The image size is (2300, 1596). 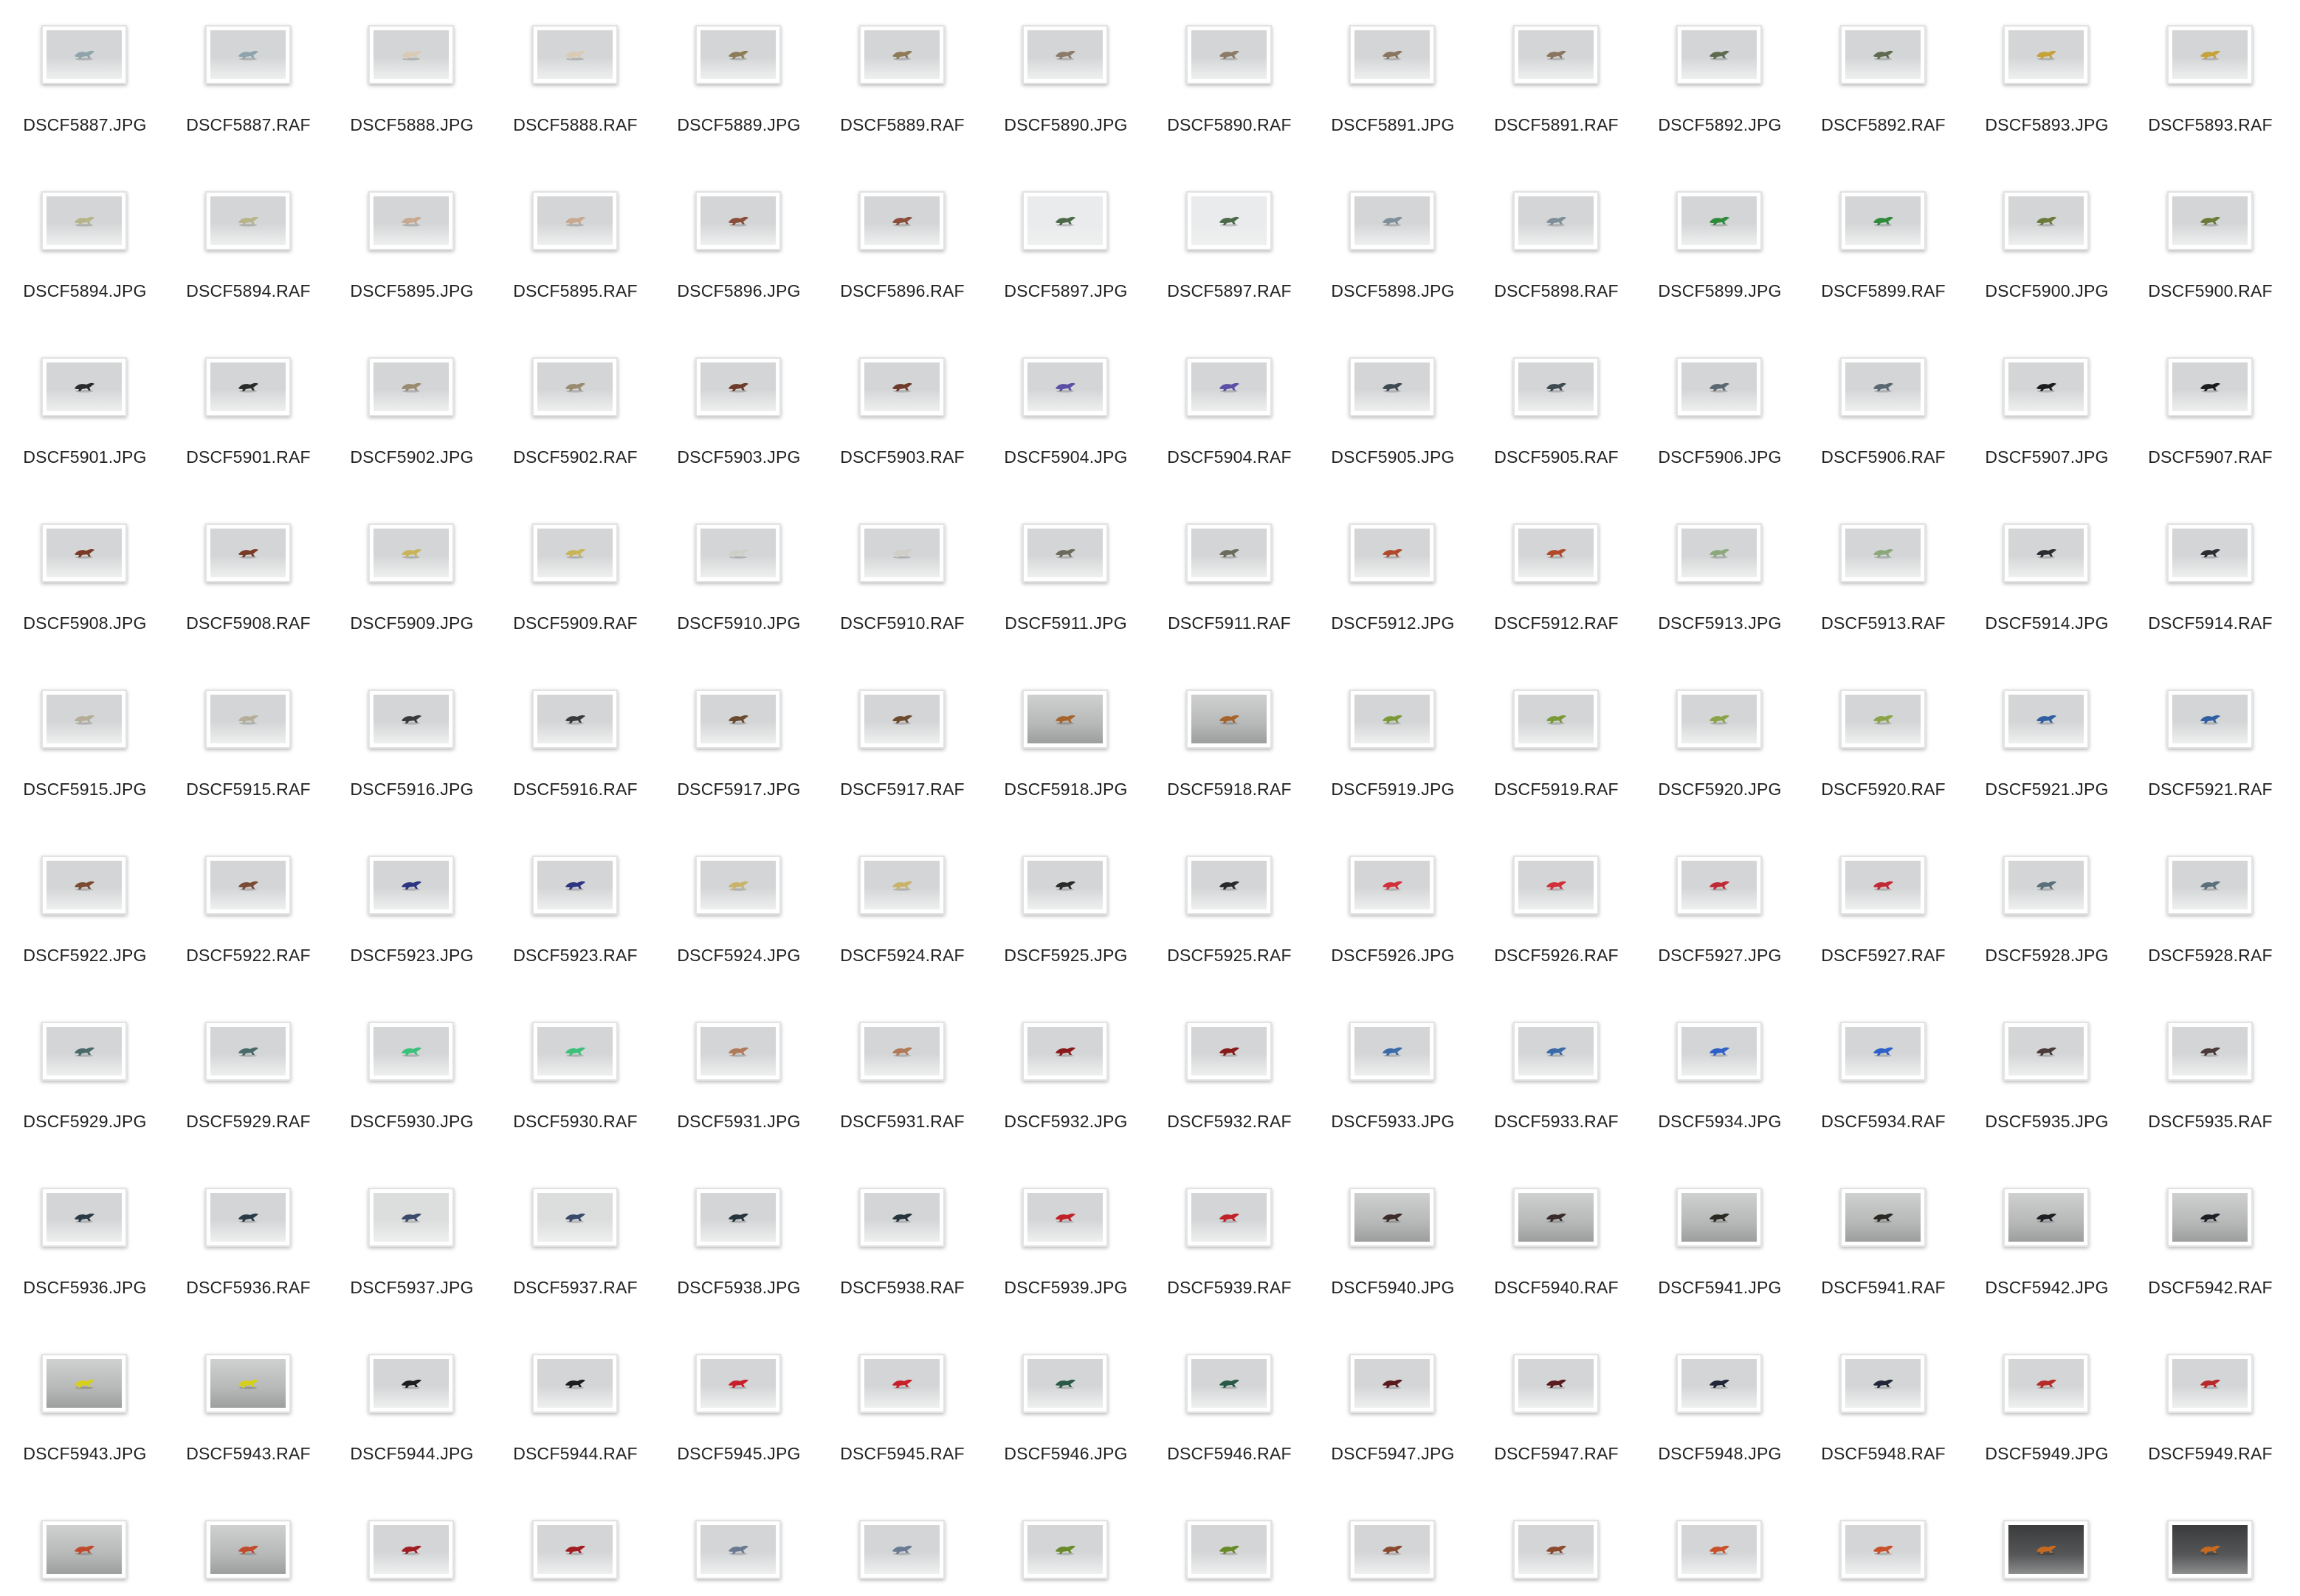 I want to click on file-name-label: DSCF5927.RAF, so click(x=1884, y=956).